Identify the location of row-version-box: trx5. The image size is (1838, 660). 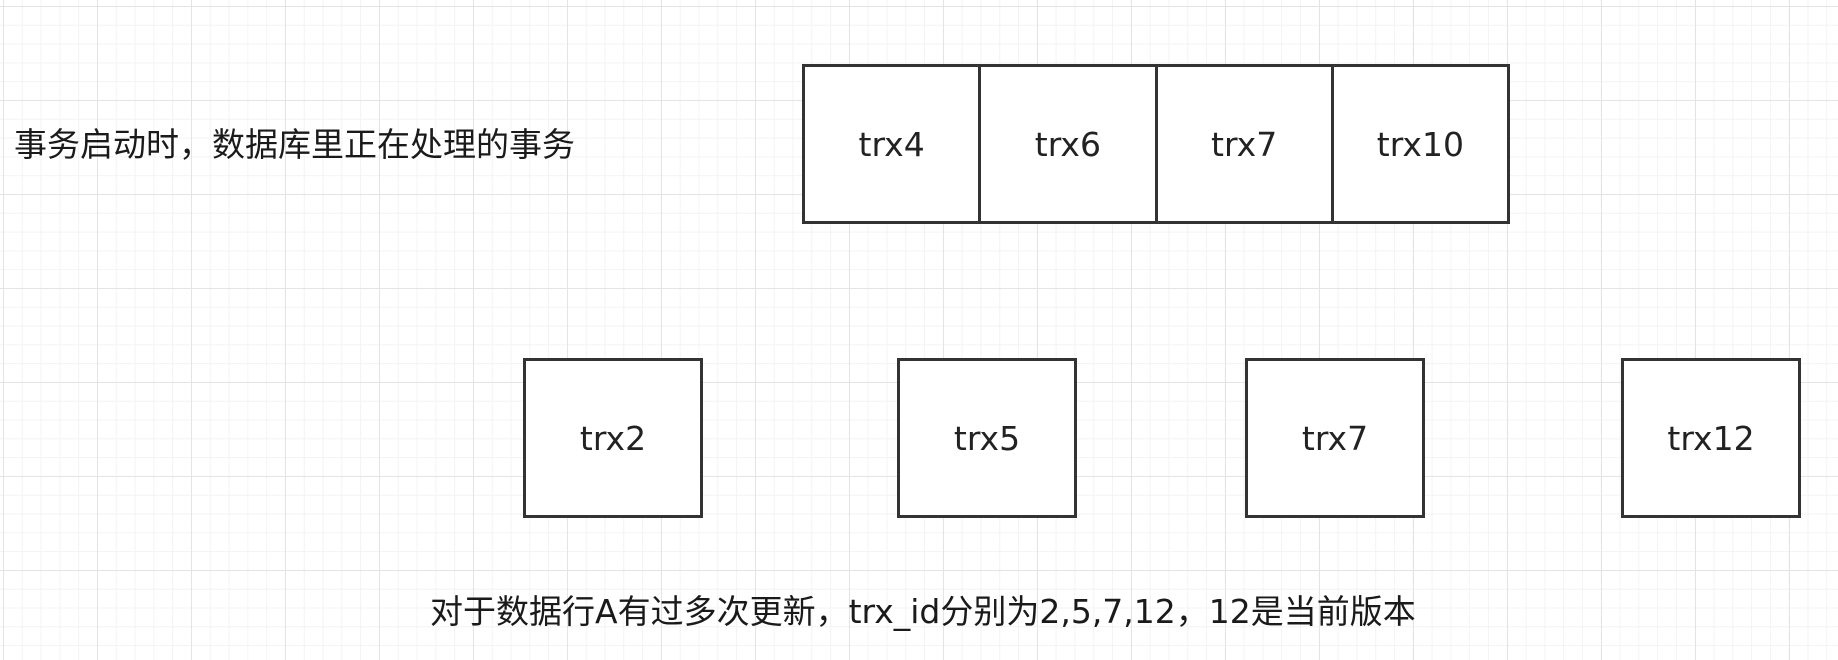
(987, 438).